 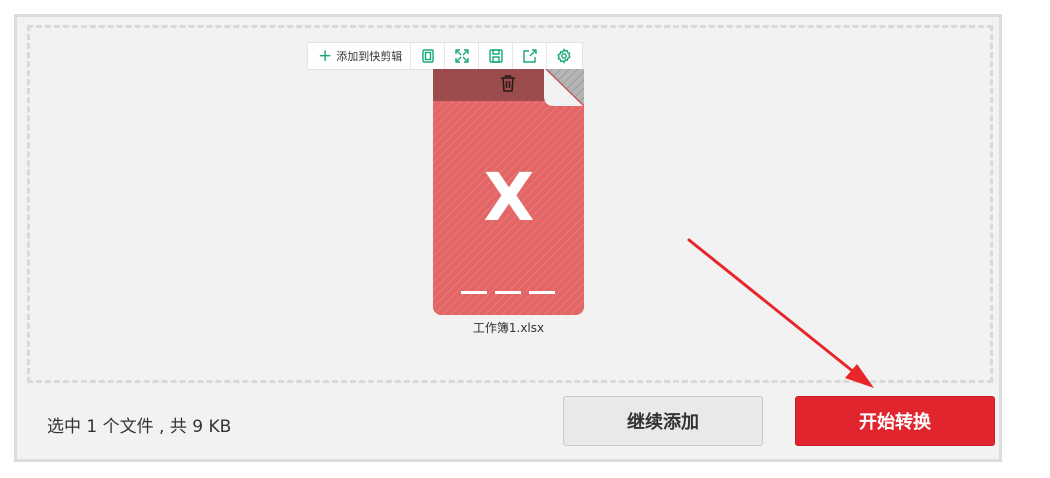 I want to click on settings-icon, so click(x=564, y=56).